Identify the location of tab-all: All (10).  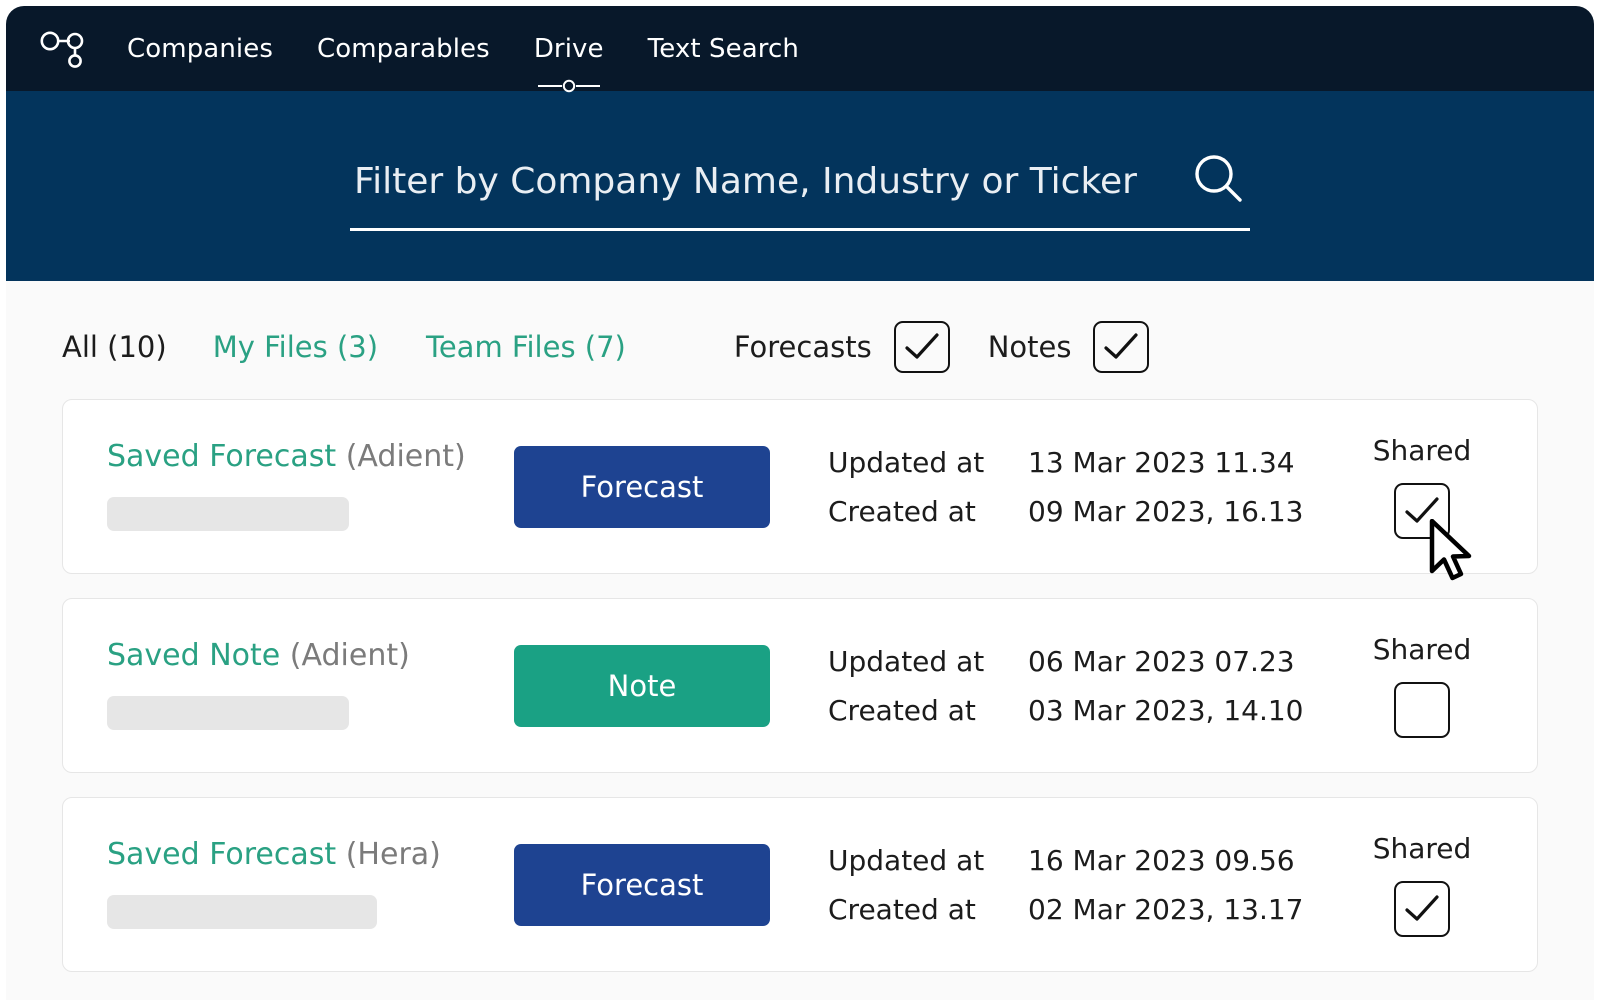
(114, 347).